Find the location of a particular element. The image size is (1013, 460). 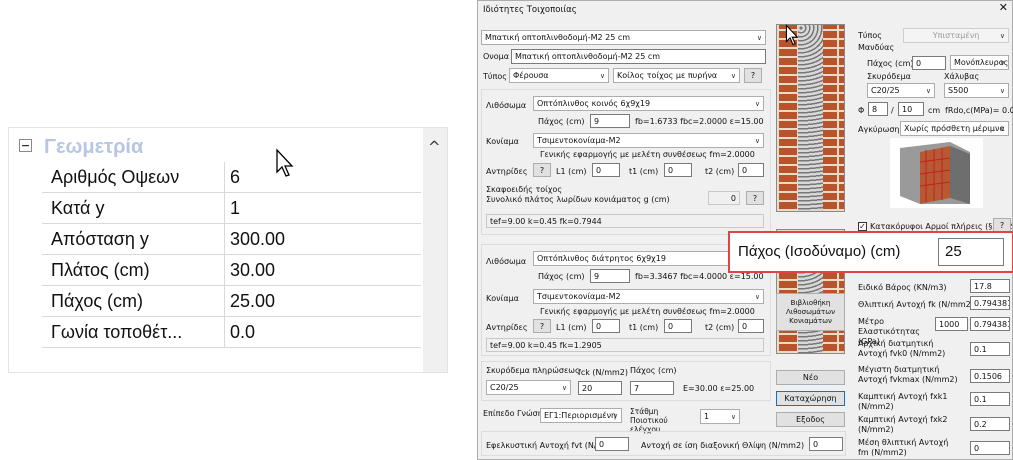

leaf1-t2-input: 0 is located at coordinates (751, 170).